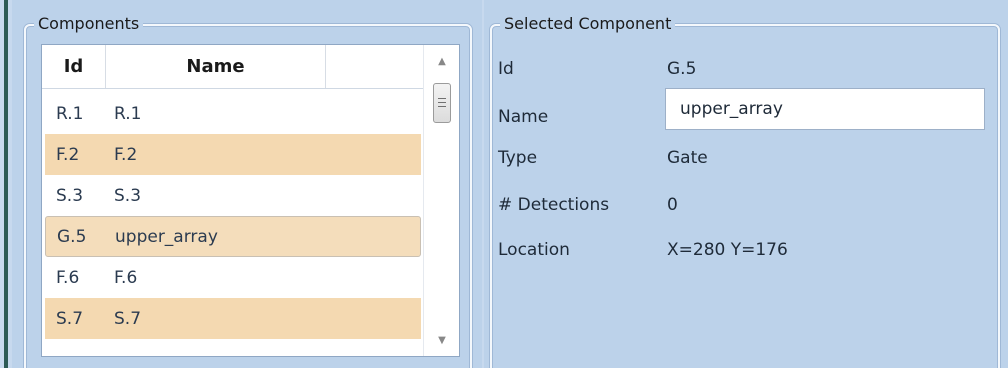  Describe the element at coordinates (233, 277) in the screenshot. I see `list-item: F.6 F.6` at that location.